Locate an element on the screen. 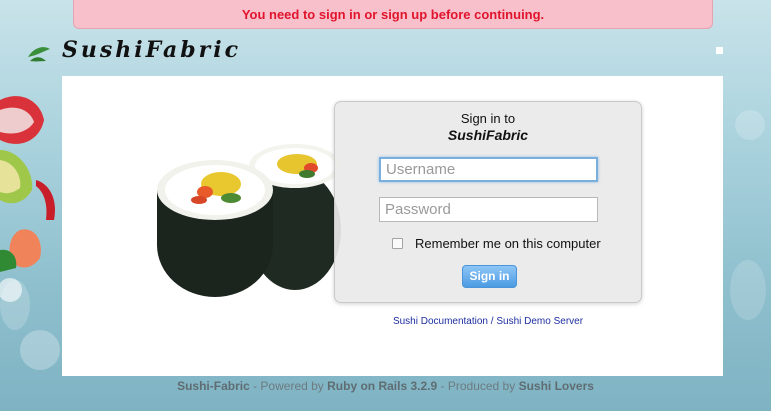 Image resolution: width=771 pixels, height=411 pixels. help-links: Sushi Documentation / Sushi Demo Server is located at coordinates (488, 321).